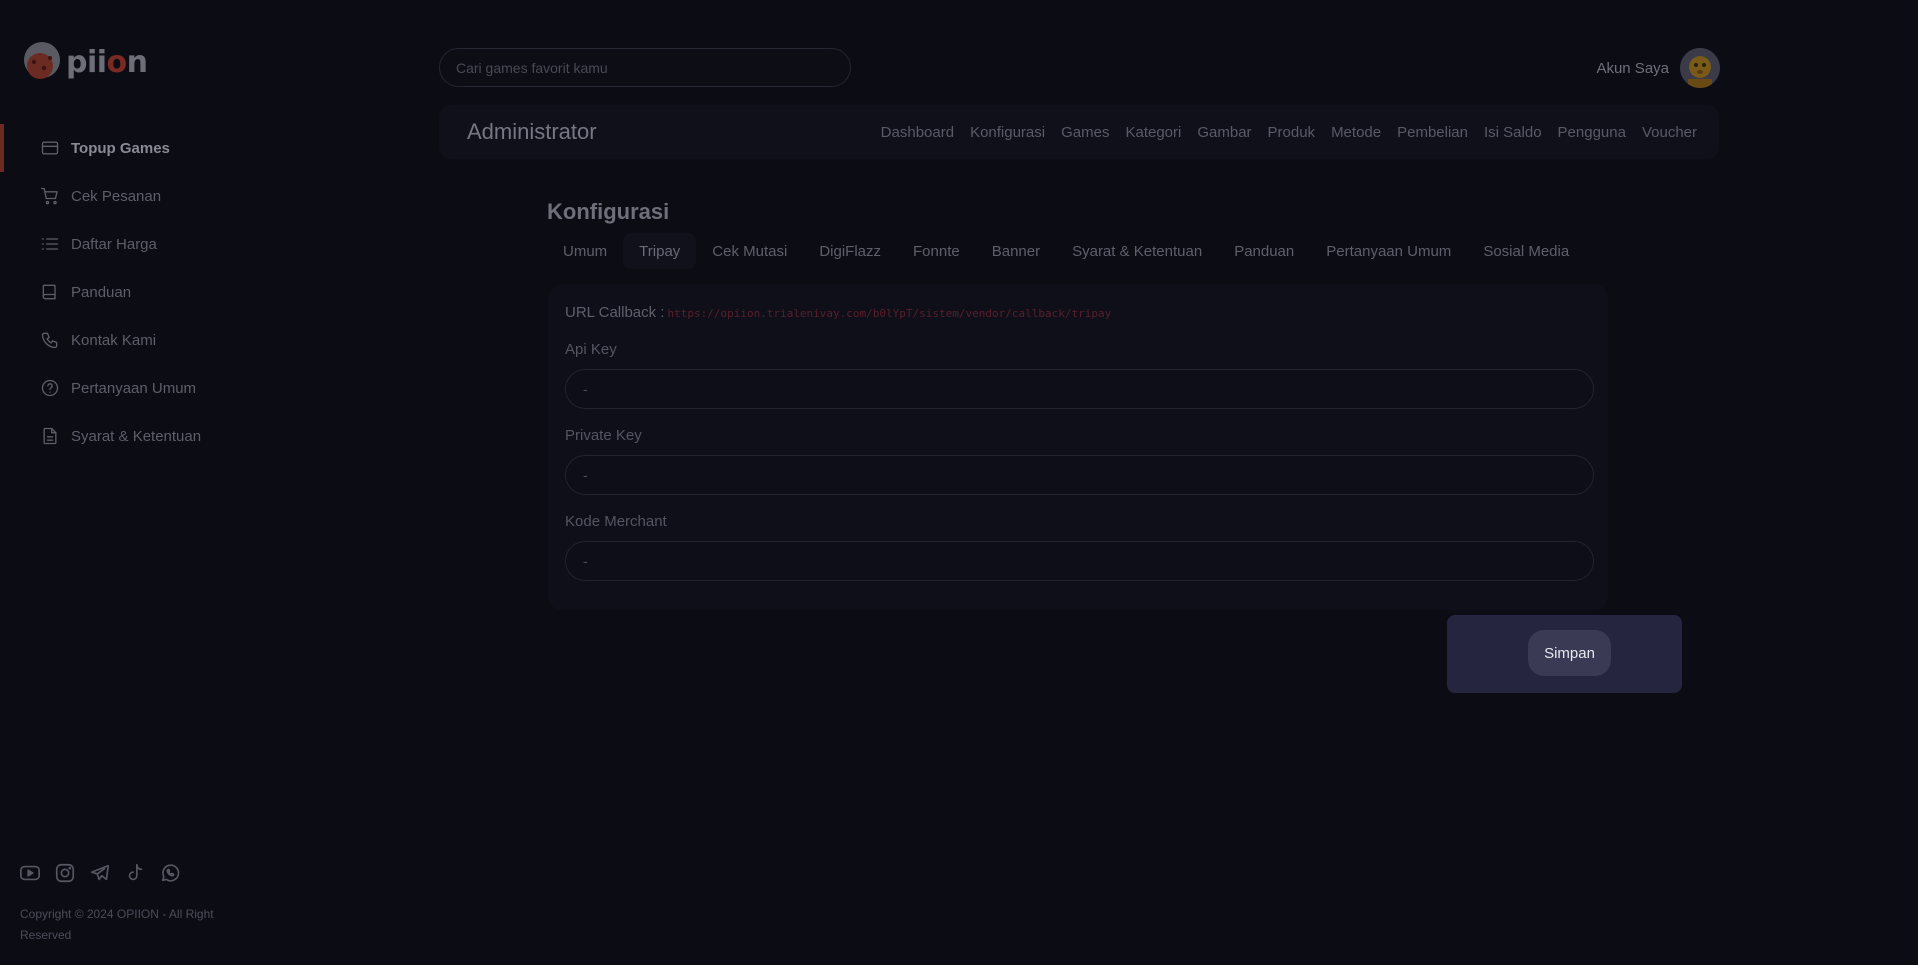  I want to click on account-menu: Akun Saya, so click(1658, 68).